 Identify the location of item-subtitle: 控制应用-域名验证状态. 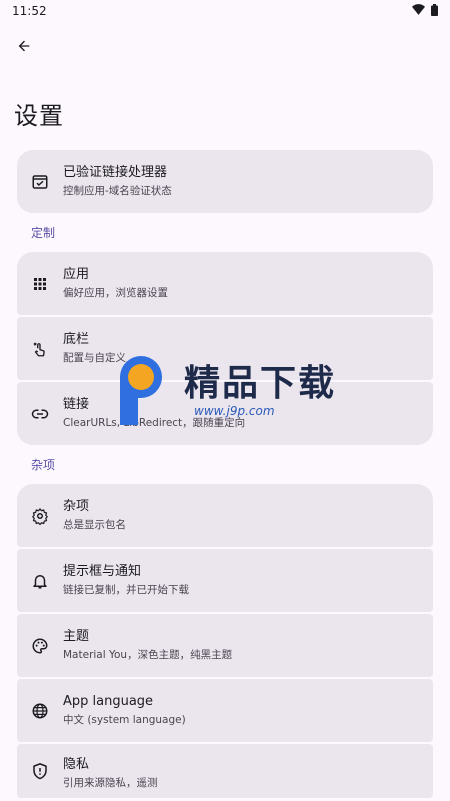
(117, 191).